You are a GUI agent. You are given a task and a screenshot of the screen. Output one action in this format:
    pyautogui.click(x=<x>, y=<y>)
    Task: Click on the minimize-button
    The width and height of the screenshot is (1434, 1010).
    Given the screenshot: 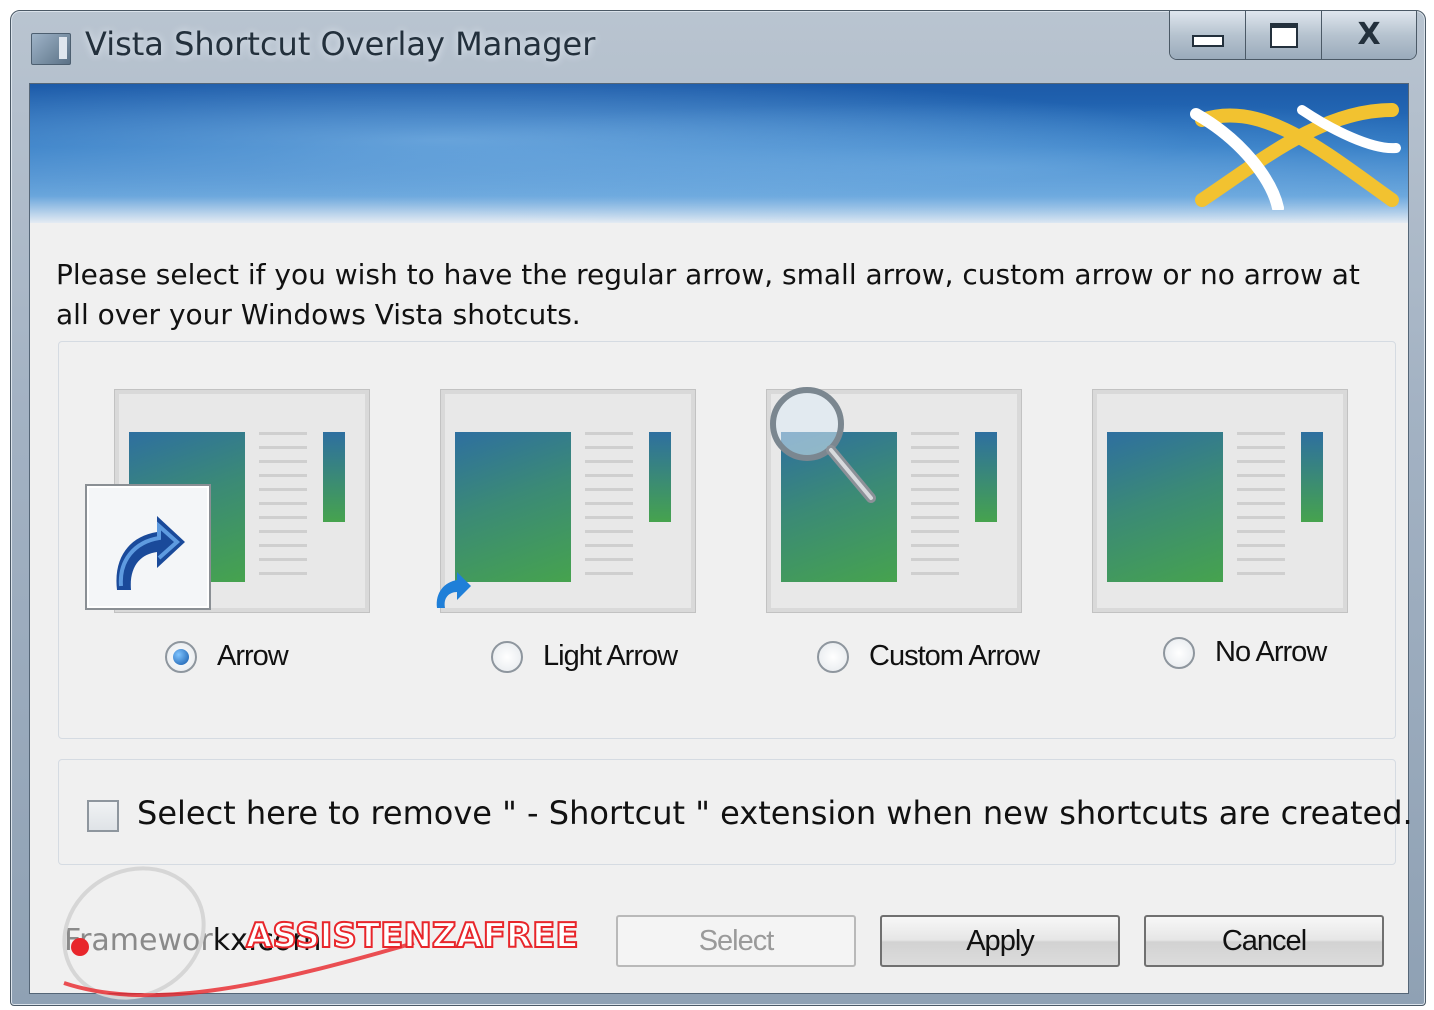 What is the action you would take?
    pyautogui.click(x=1208, y=35)
    